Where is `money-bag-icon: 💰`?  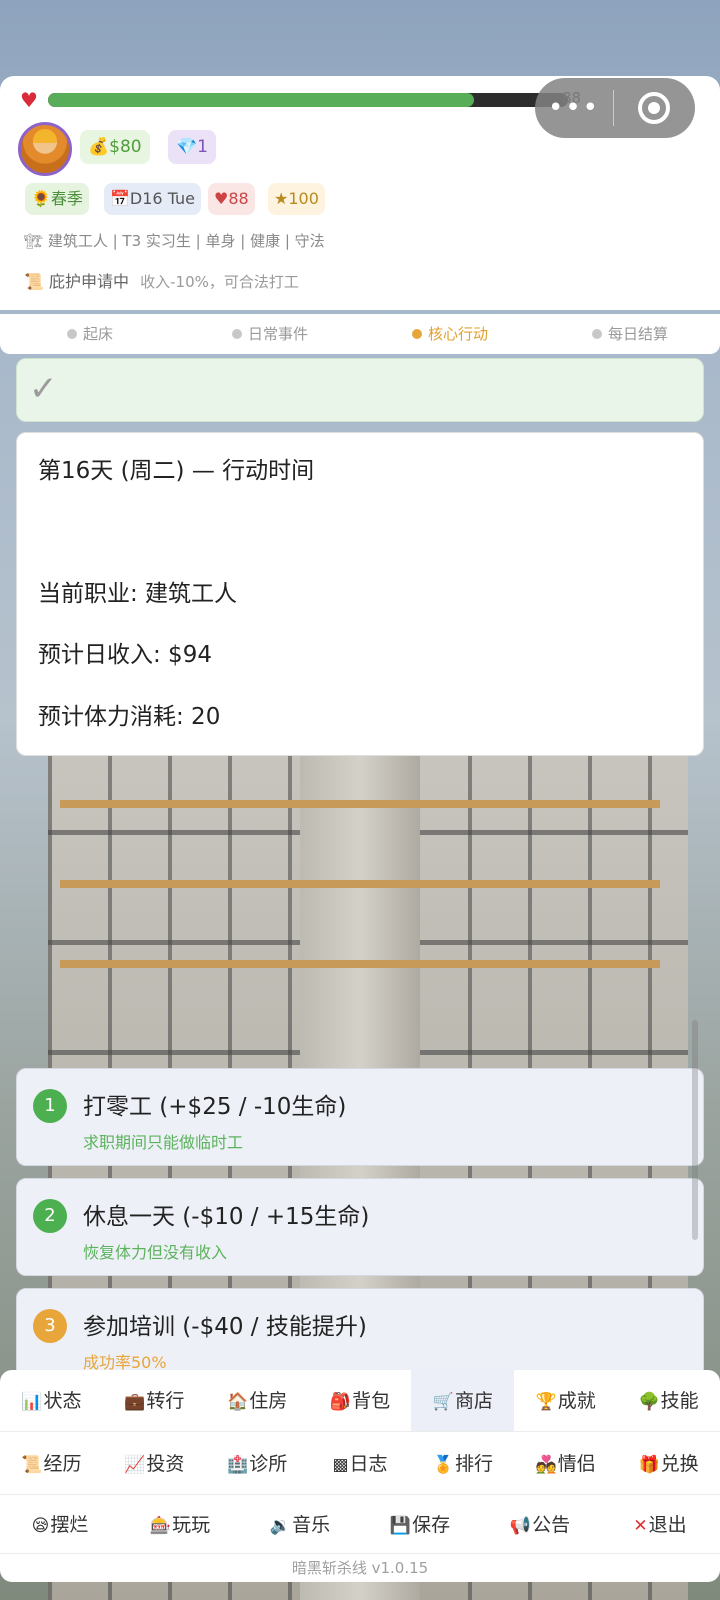
money-bag-icon: 💰 is located at coordinates (99, 147).